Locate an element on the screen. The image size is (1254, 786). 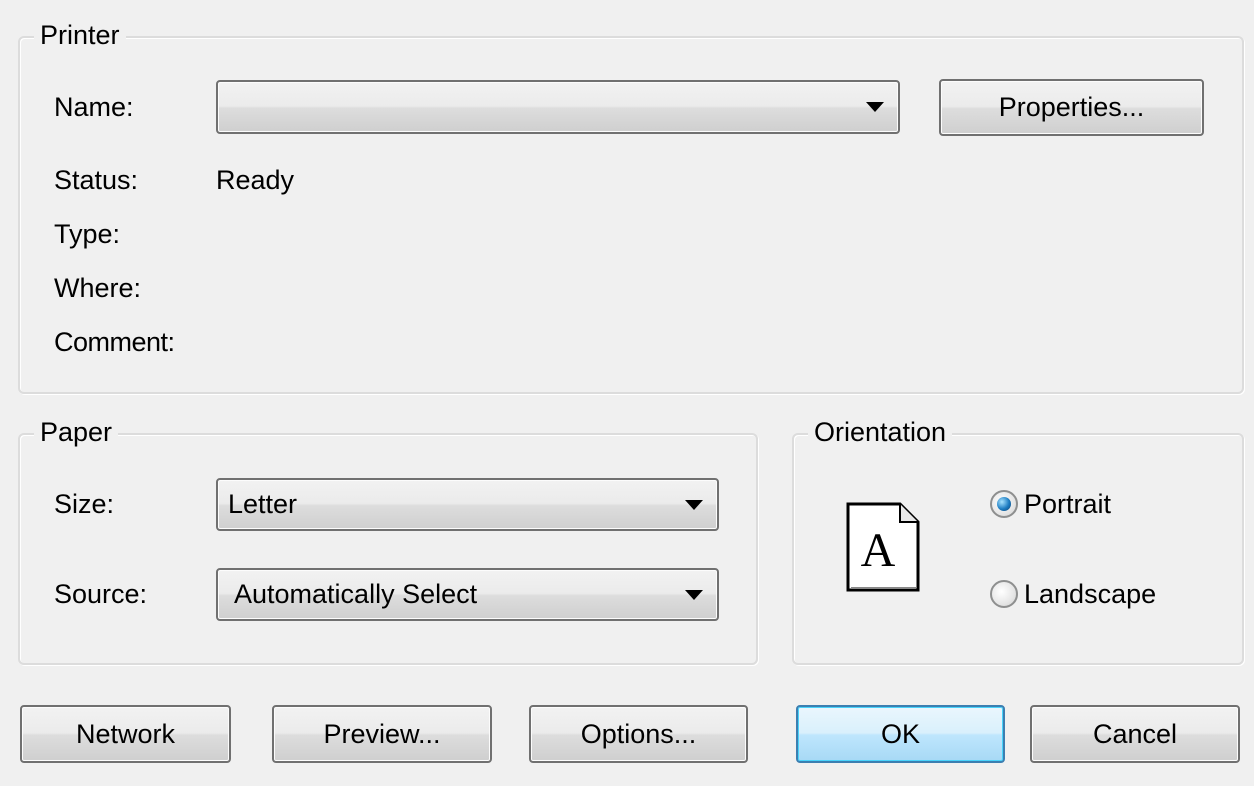
size-label: Size: is located at coordinates (84, 504).